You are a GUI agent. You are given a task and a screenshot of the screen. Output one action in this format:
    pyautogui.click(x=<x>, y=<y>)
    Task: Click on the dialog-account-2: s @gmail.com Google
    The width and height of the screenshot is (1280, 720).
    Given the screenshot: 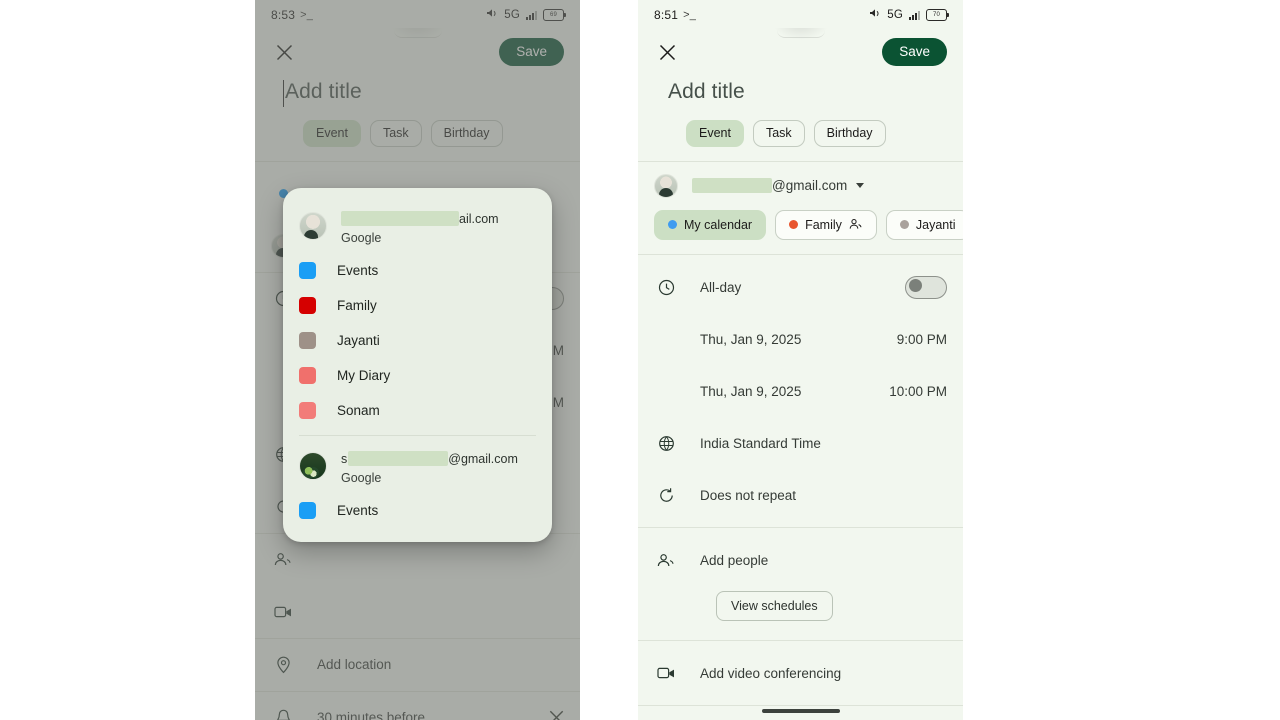 What is the action you would take?
    pyautogui.click(x=417, y=465)
    